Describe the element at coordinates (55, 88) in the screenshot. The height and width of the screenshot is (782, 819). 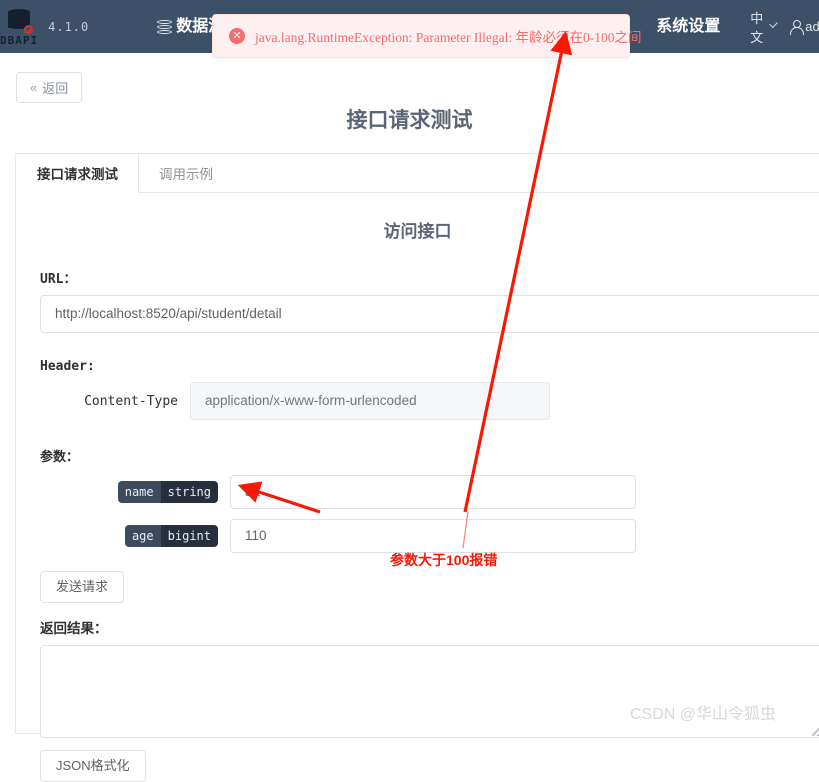
I see `back-button-label: 返回` at that location.